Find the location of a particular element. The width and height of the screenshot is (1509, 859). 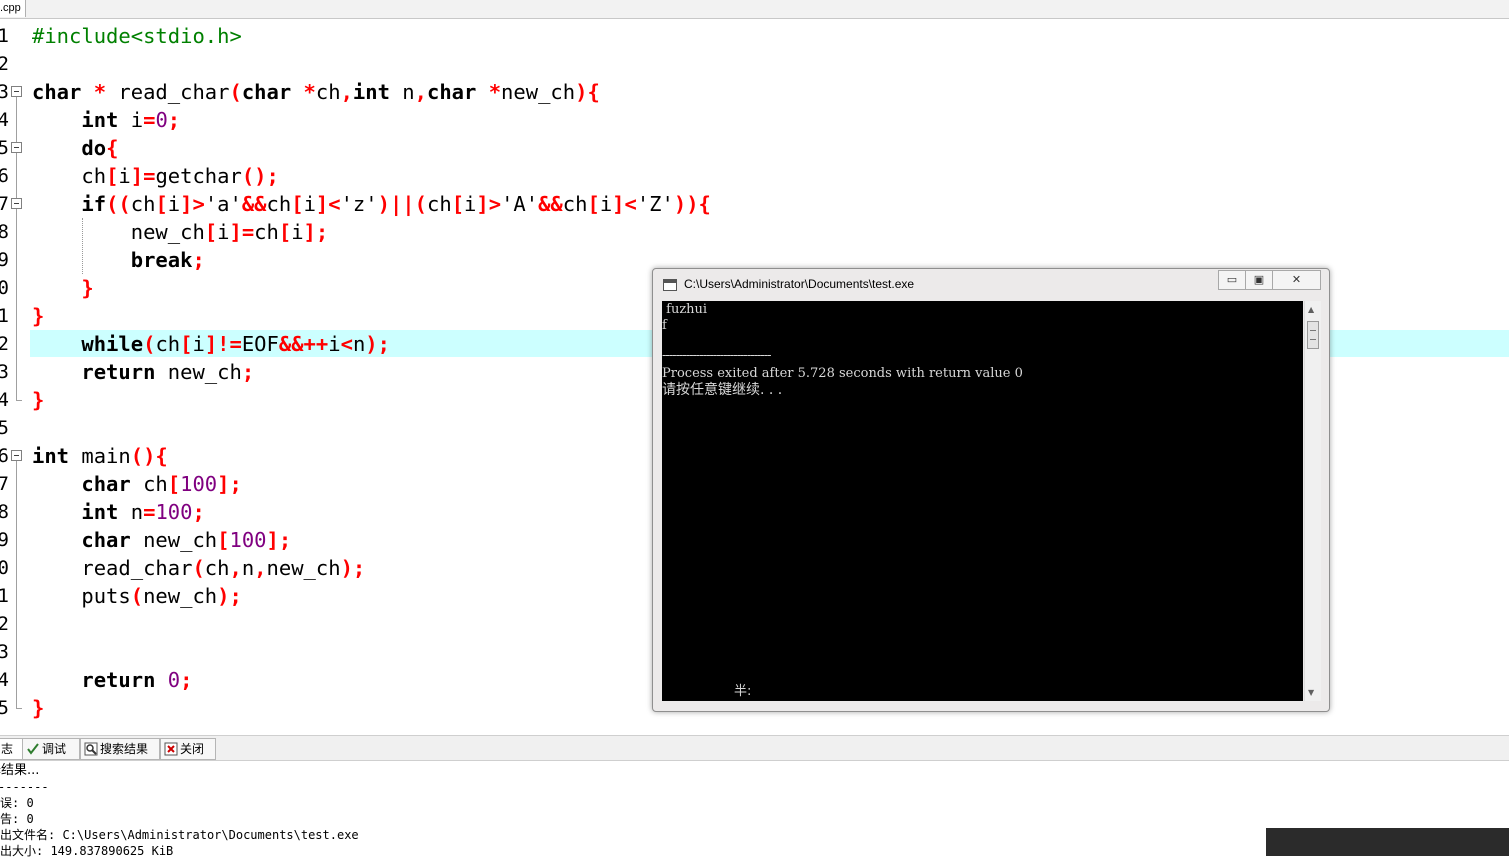

maximize-button: ▣ is located at coordinates (1259, 280).